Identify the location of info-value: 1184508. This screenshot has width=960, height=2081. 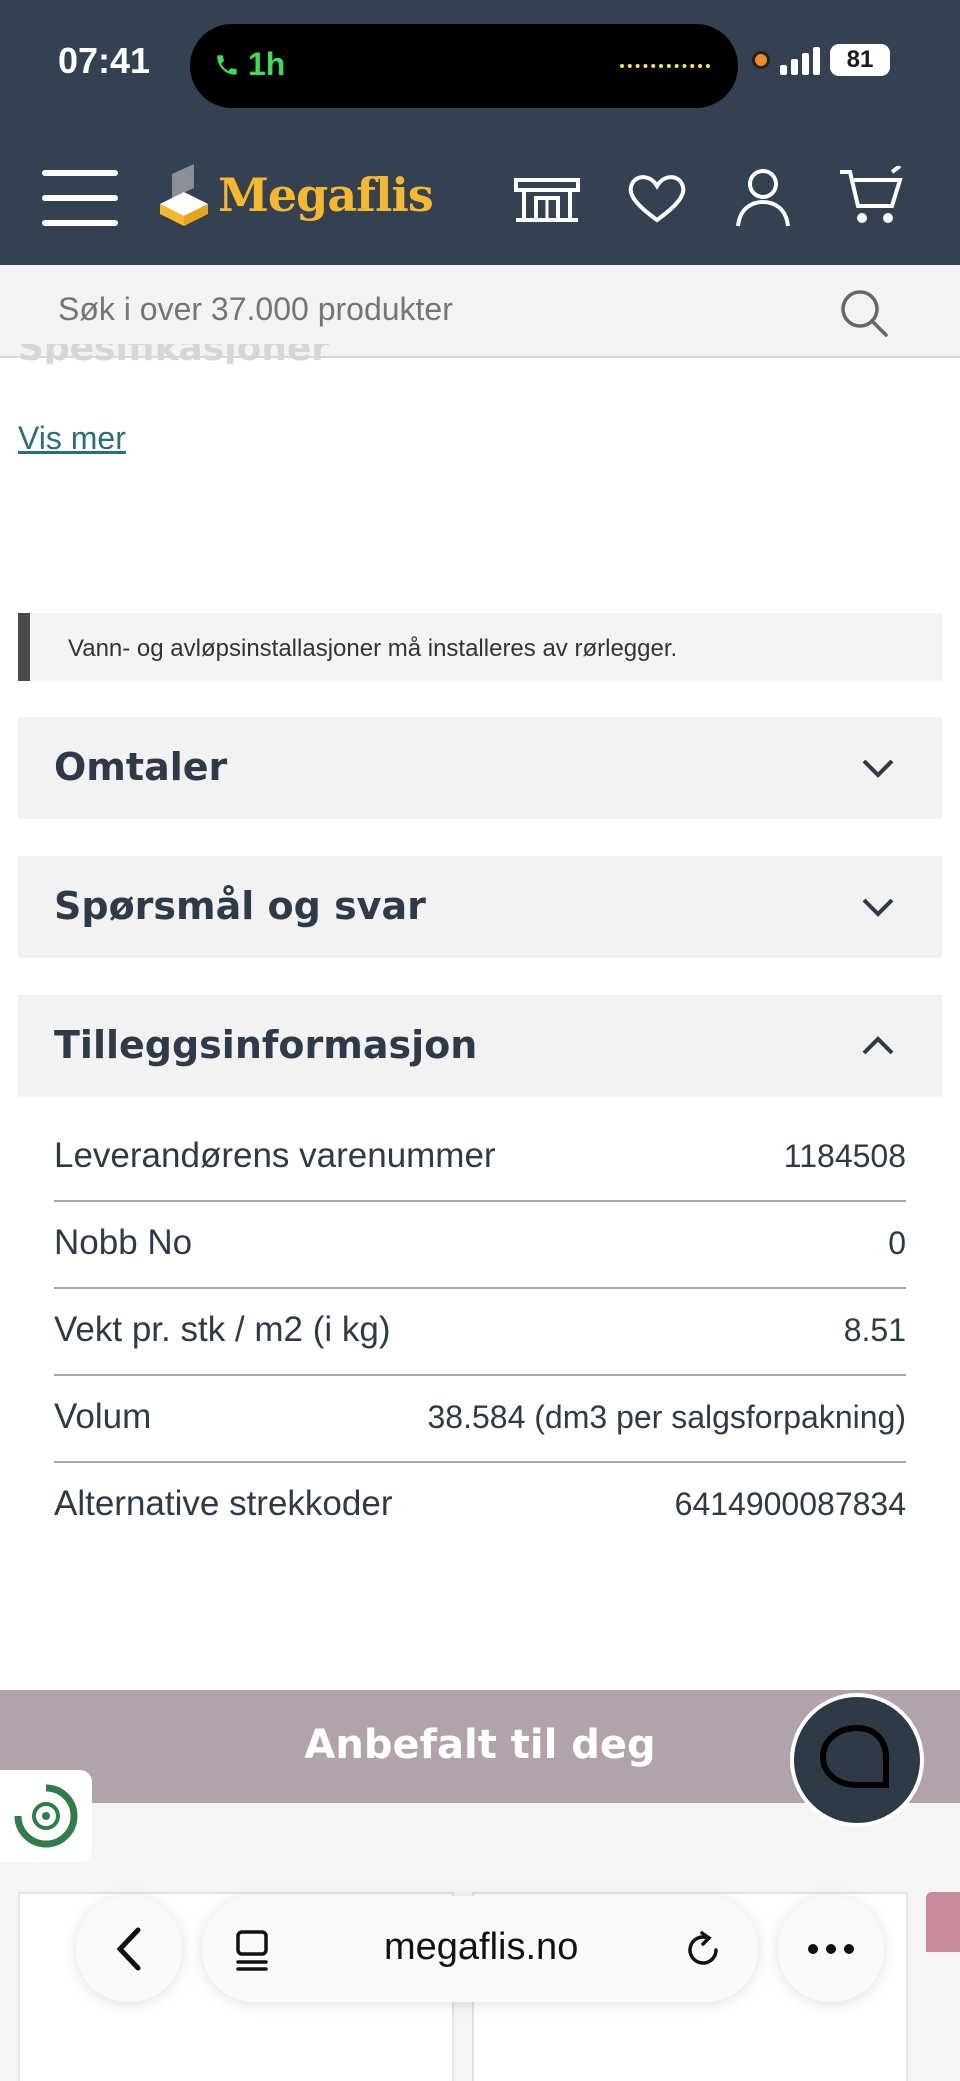
(844, 1156).